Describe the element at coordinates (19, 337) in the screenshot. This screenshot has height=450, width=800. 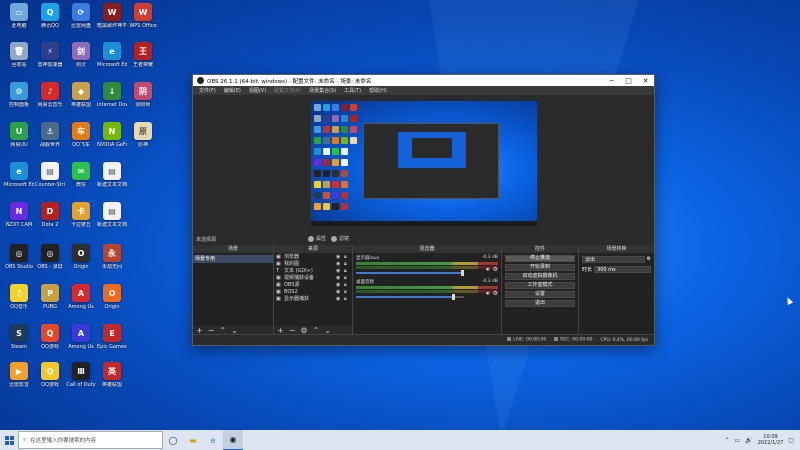
I see `desktop-icon: S Steam` at that location.